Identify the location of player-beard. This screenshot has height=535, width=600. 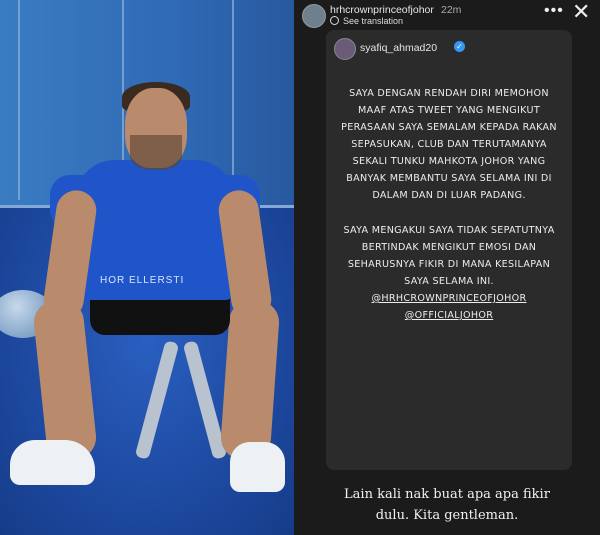
(156, 152).